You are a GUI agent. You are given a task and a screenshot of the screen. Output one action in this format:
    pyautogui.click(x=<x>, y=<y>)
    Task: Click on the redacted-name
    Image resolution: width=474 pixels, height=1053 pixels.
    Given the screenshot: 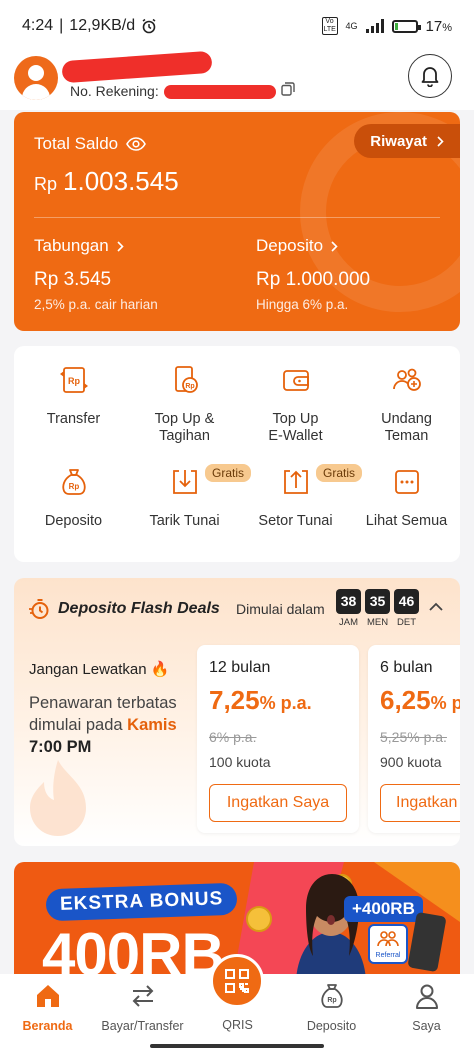 What is the action you would take?
    pyautogui.click(x=137, y=67)
    